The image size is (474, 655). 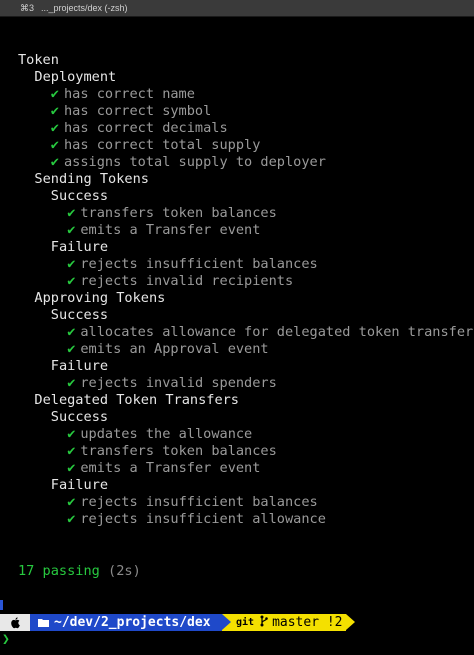 I want to click on describe-title: Delegated Token Transfers, so click(x=136, y=400).